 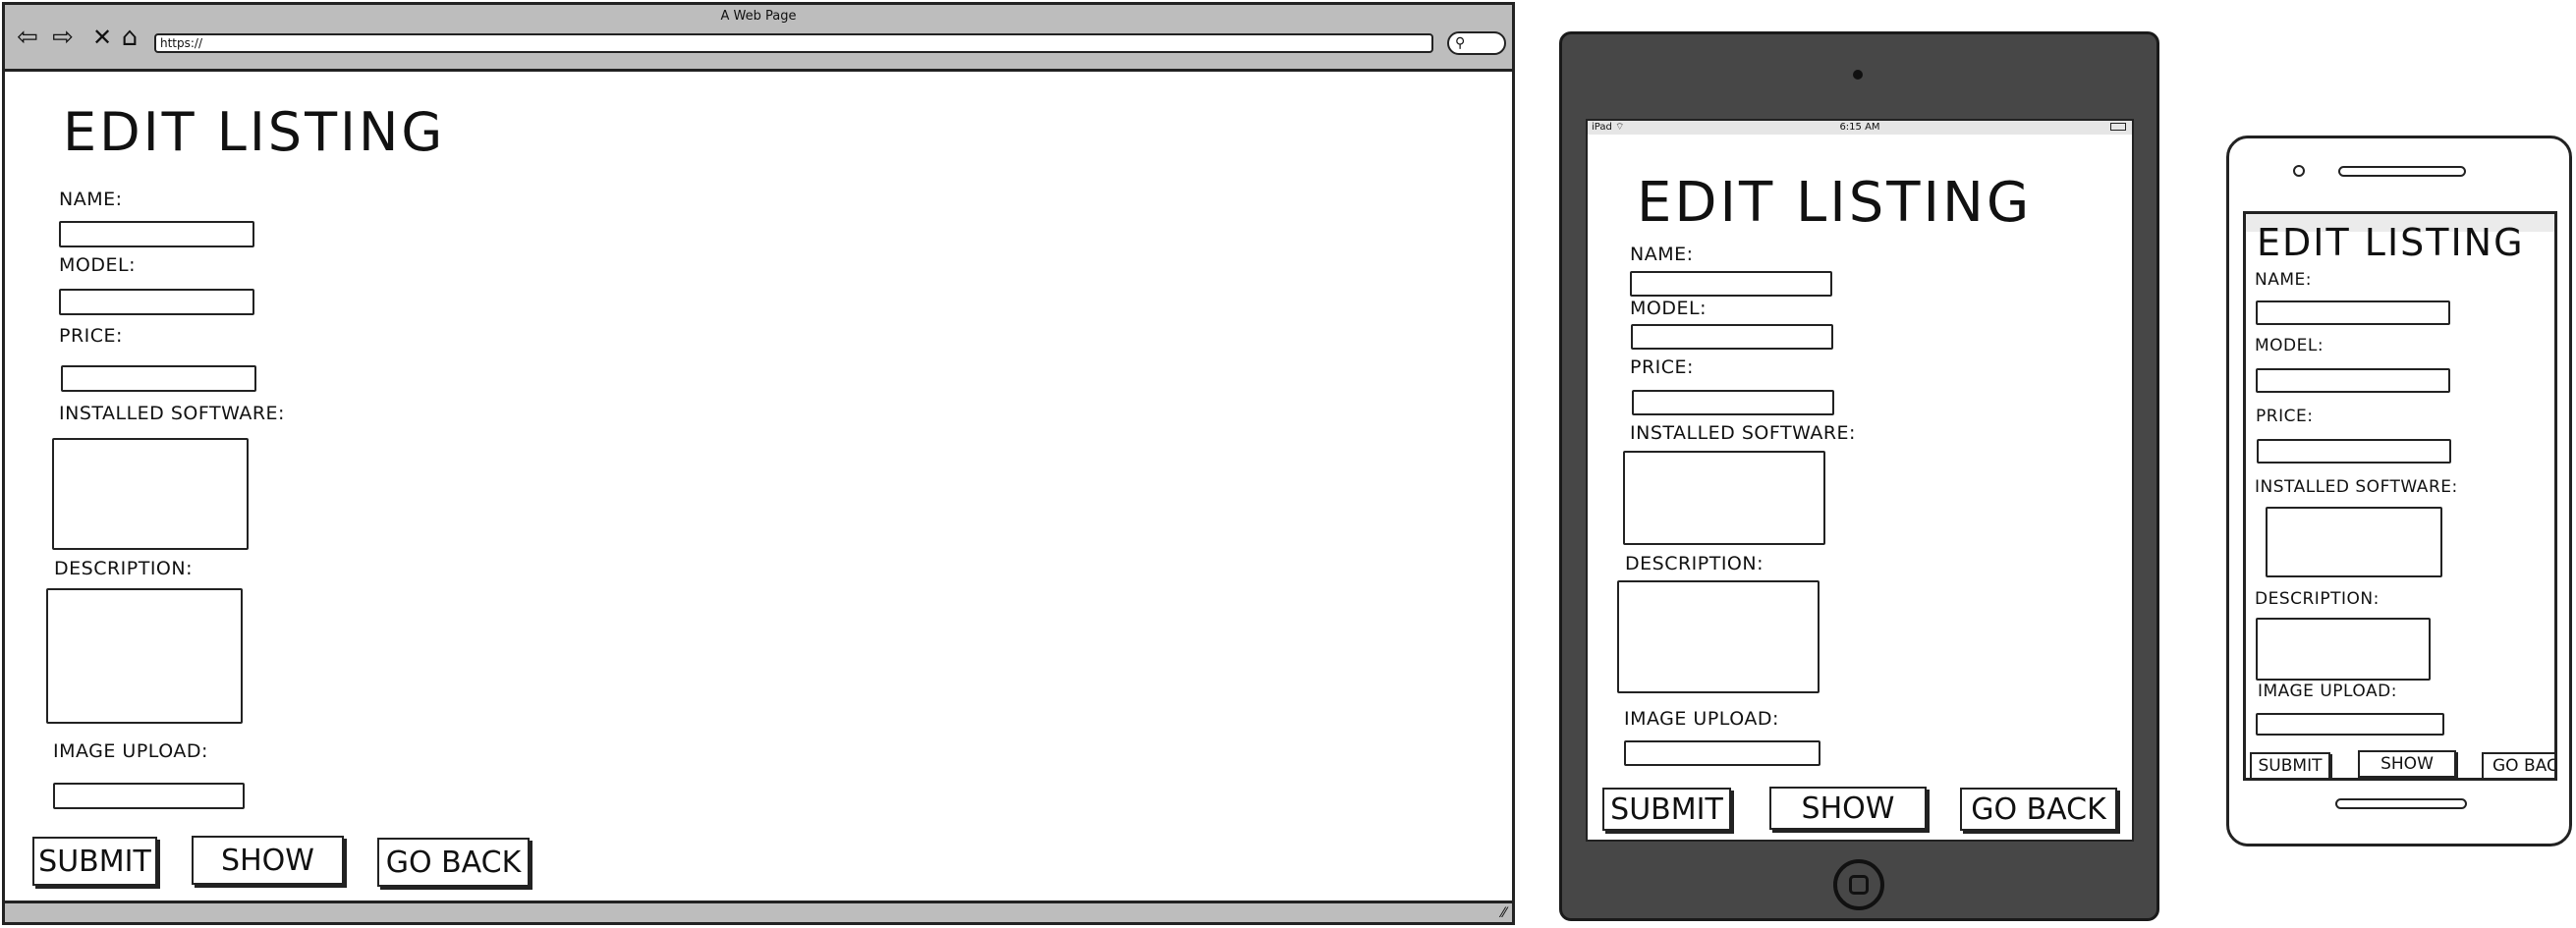 I want to click on resize-grip-icon: ⁄⁄, so click(x=1503, y=913).